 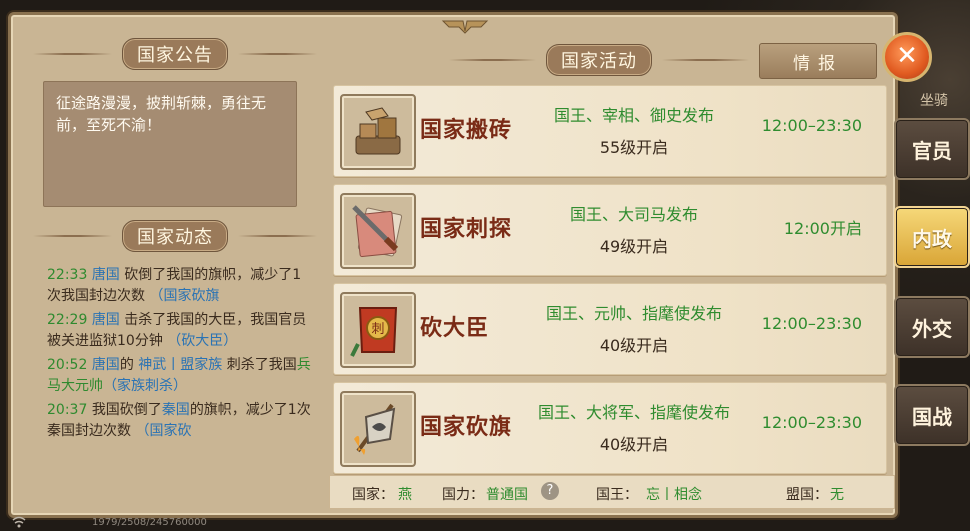 What do you see at coordinates (378, 132) in the screenshot?
I see `bricks-icon` at bounding box center [378, 132].